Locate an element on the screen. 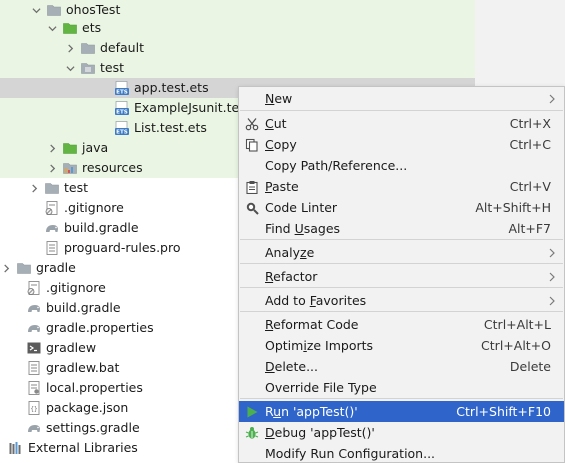 The height and width of the screenshot is (463, 565). text-file-icon is located at coordinates (34, 368).